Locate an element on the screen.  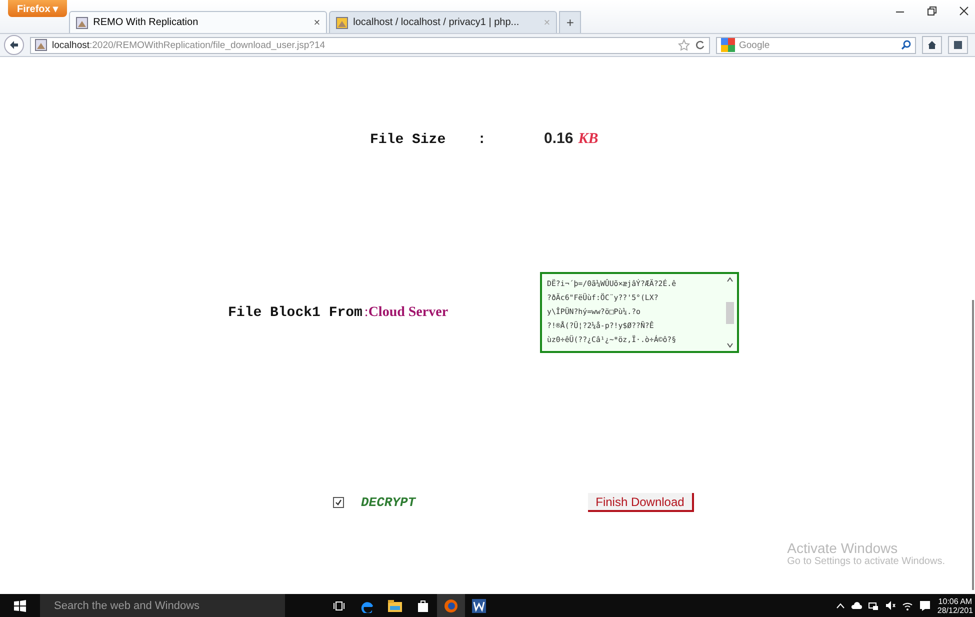
google-logo-icon is located at coordinates (728, 45).